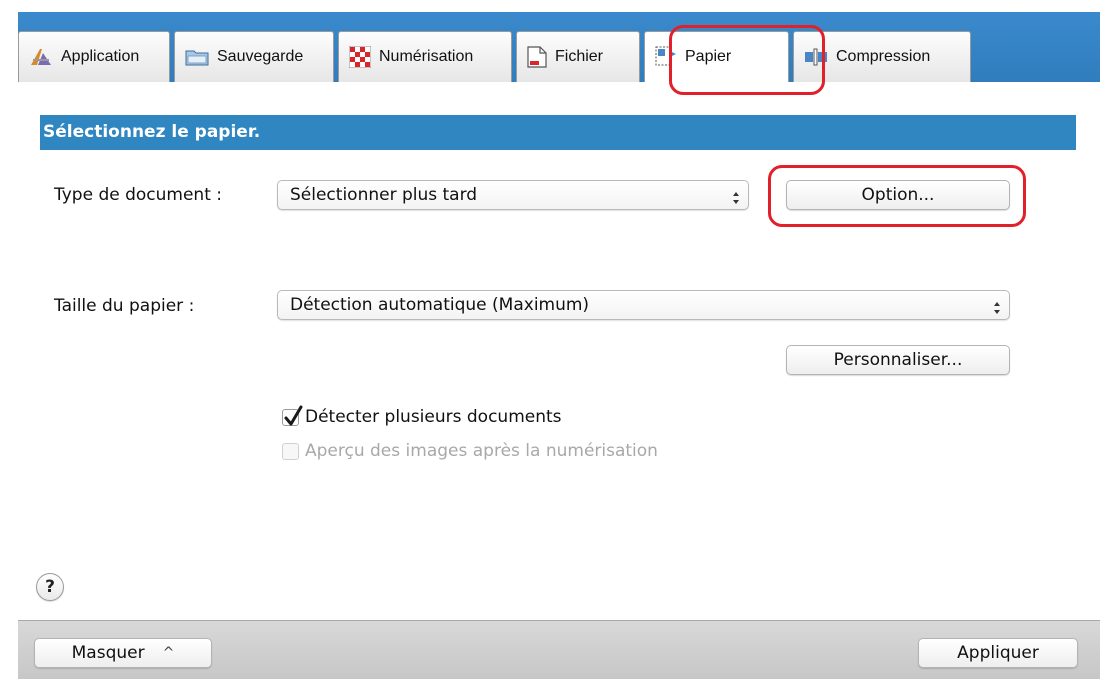 The width and height of the screenshot is (1100, 679). I want to click on detect-multifeed-checkbox, so click(292, 415).